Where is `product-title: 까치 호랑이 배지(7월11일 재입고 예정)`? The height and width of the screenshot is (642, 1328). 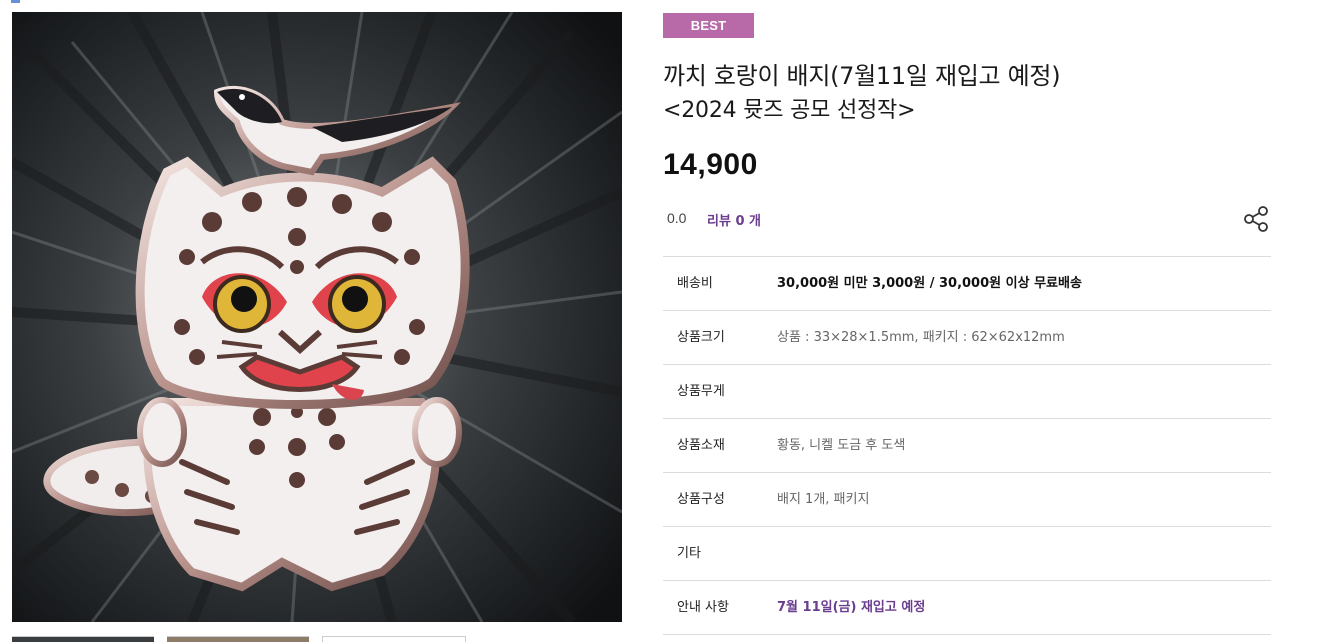 product-title: 까치 호랑이 배지(7월11일 재입고 예정) is located at coordinates (862, 76).